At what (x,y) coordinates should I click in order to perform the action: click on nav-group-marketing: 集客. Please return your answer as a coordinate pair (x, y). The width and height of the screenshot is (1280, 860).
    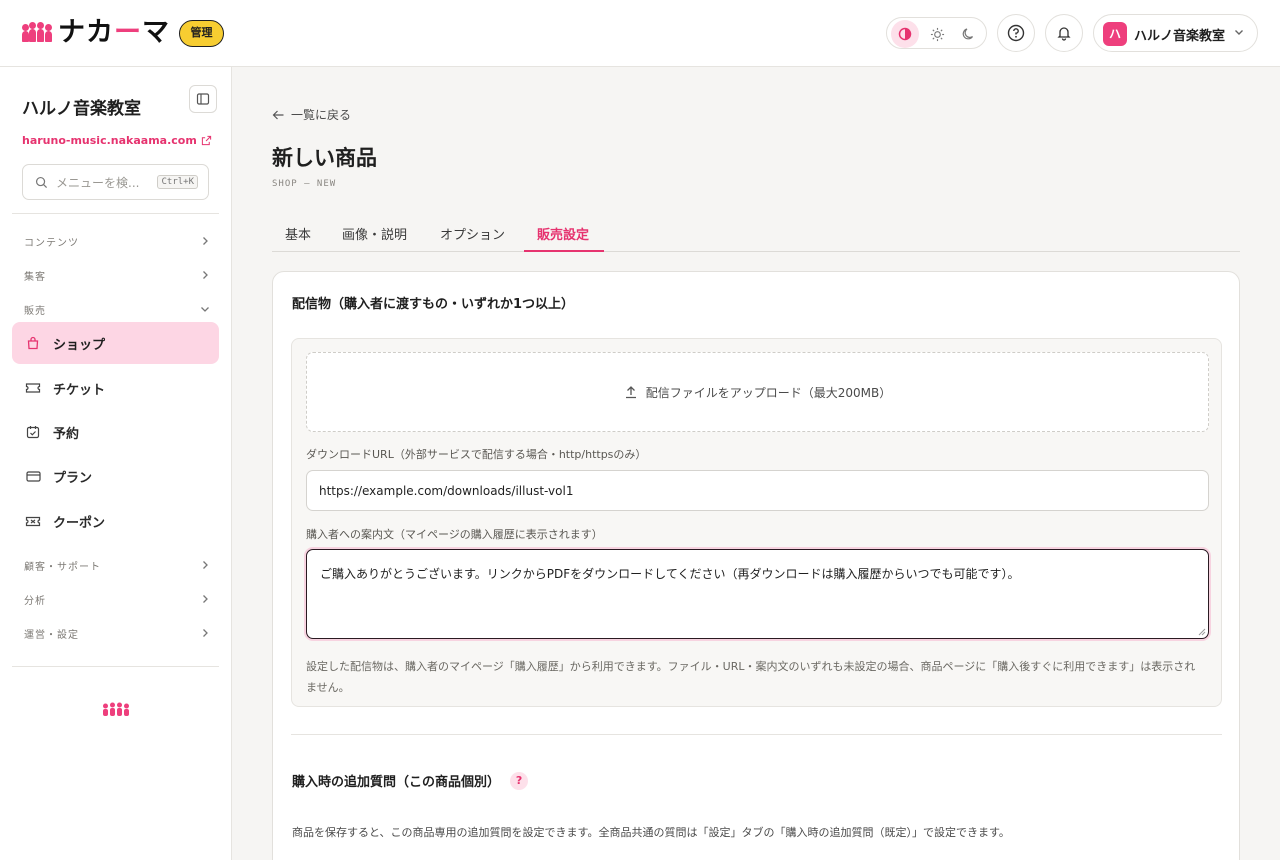
    Looking at the image, I should click on (117, 275).